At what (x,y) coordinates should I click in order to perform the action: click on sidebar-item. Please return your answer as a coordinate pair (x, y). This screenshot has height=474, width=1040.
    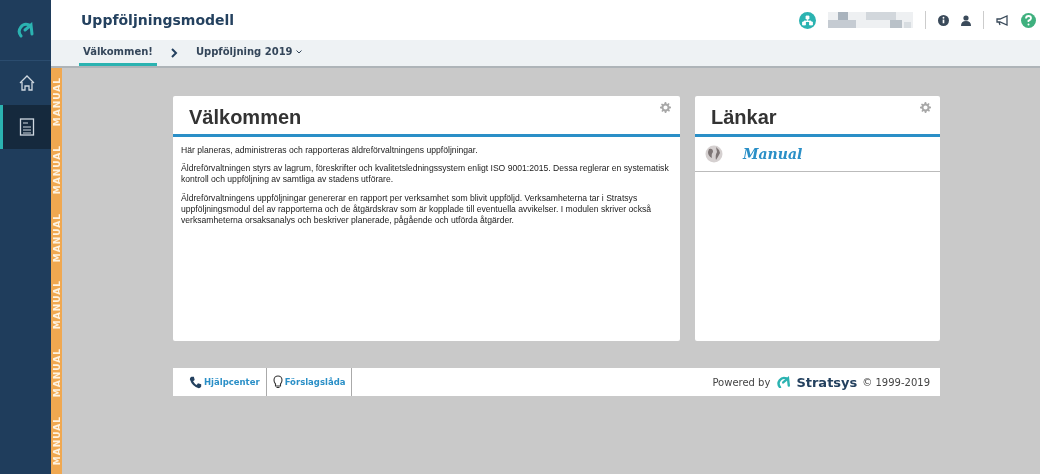
    Looking at the image, I should click on (25, 127).